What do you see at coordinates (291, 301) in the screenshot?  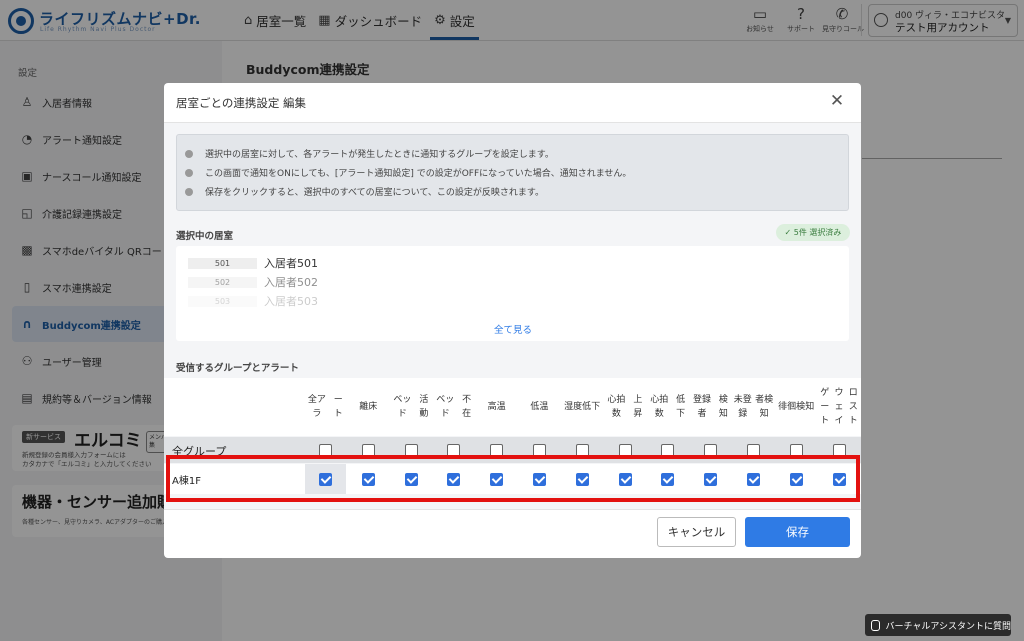 I see `room-name: 入居者503` at bounding box center [291, 301].